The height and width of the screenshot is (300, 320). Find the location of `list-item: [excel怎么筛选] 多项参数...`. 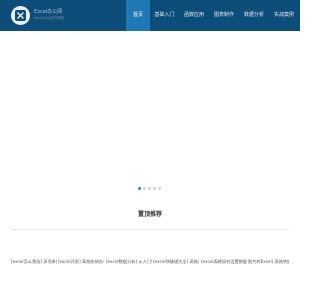

list-item: [excel怎么筛选] 多项参数... is located at coordinates (34, 262).